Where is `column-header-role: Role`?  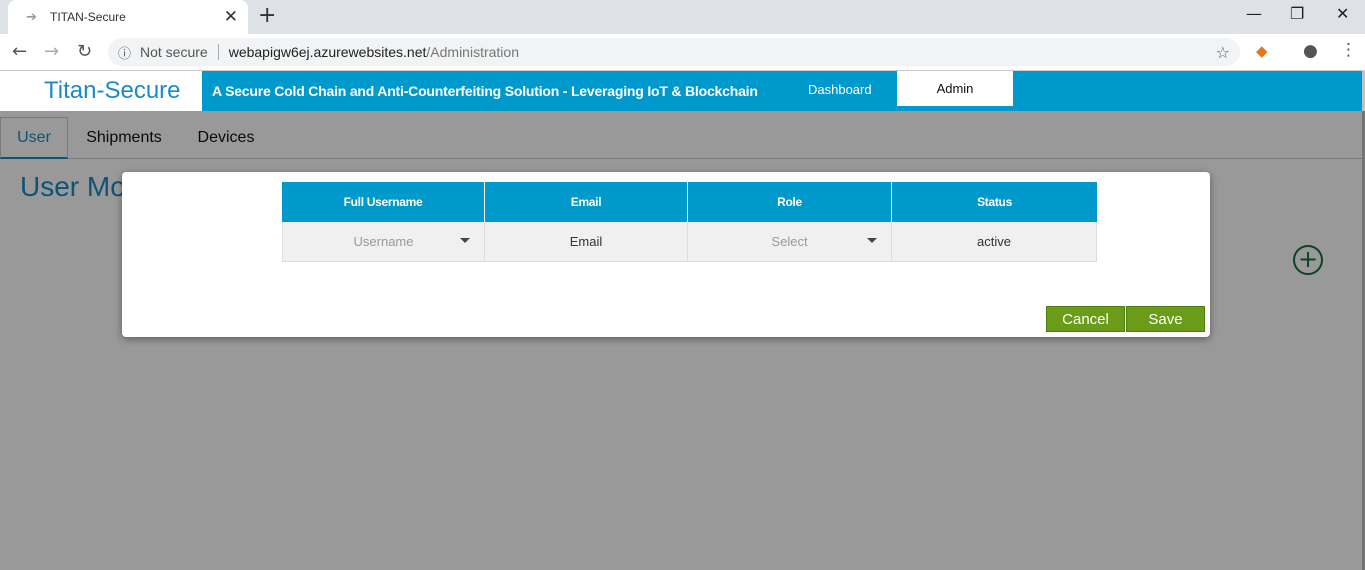 column-header-role: Role is located at coordinates (790, 202).